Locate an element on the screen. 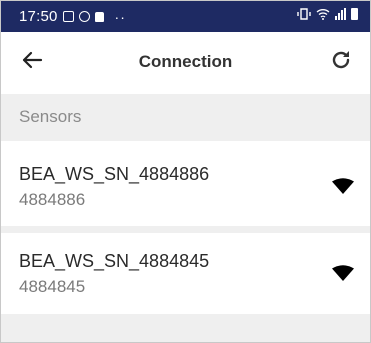  status-left: 17:50 ·· is located at coordinates (72, 16).